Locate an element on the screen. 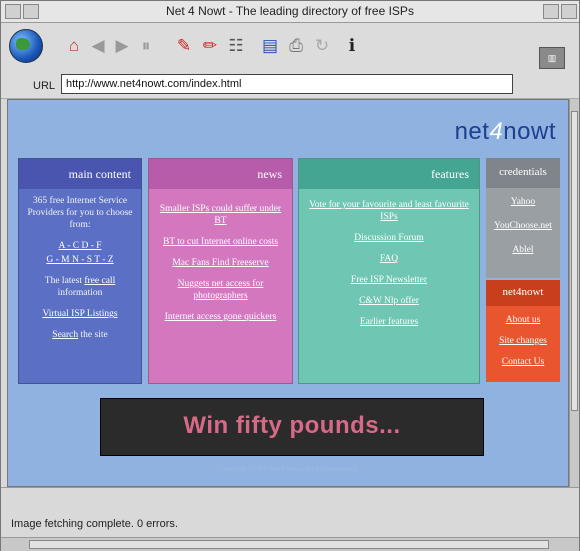  news-link: Internet access gone quickers is located at coordinates (221, 317).